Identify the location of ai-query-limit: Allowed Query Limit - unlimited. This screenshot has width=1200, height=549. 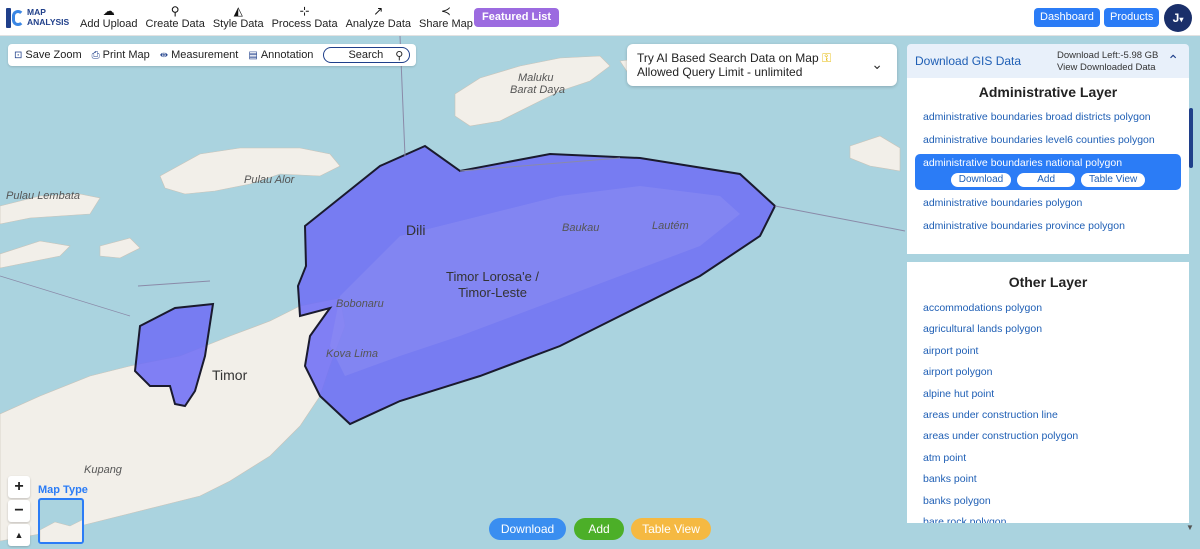
(720, 72).